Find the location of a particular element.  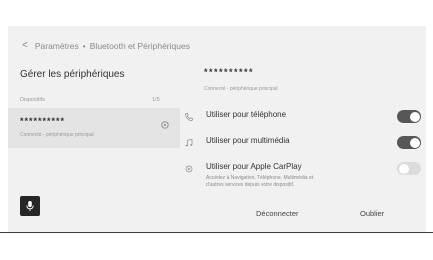

voice-button is located at coordinates (30, 206).